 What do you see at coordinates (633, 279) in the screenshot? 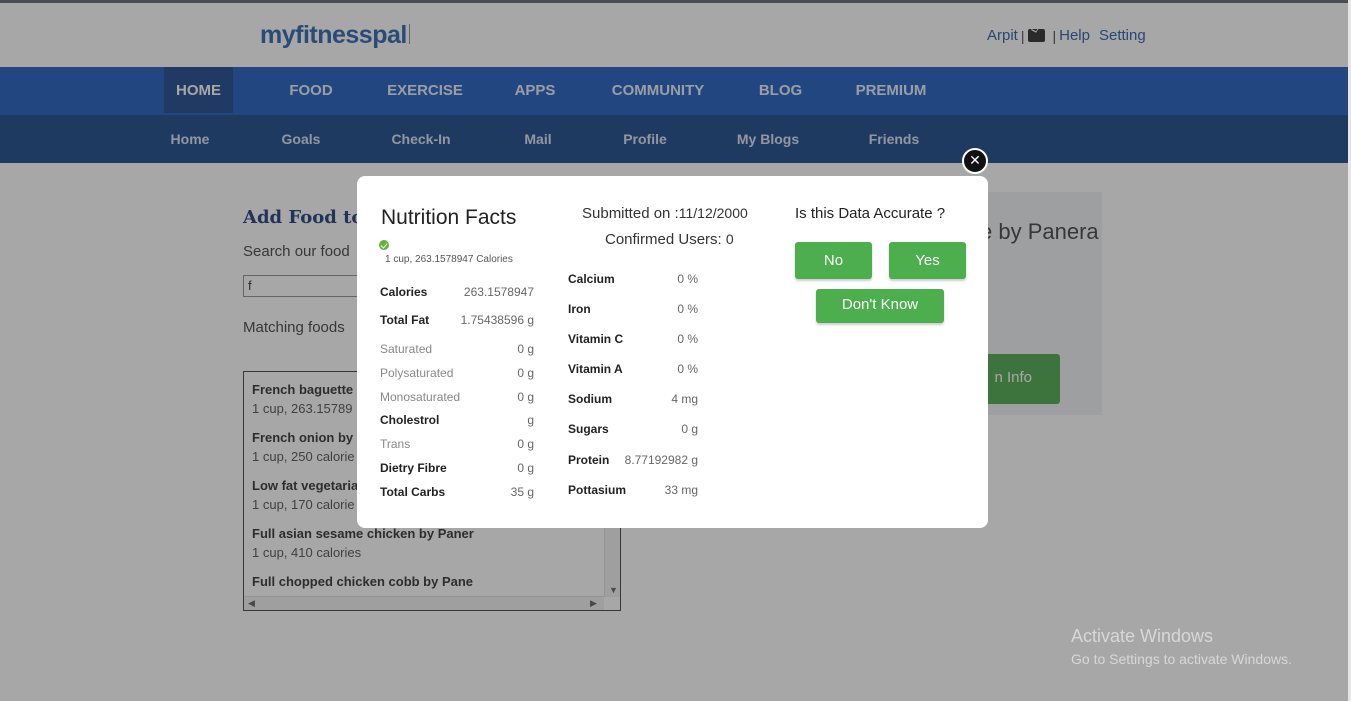
I see `nutrition-row-calcium: Calcium 0 %` at bounding box center [633, 279].